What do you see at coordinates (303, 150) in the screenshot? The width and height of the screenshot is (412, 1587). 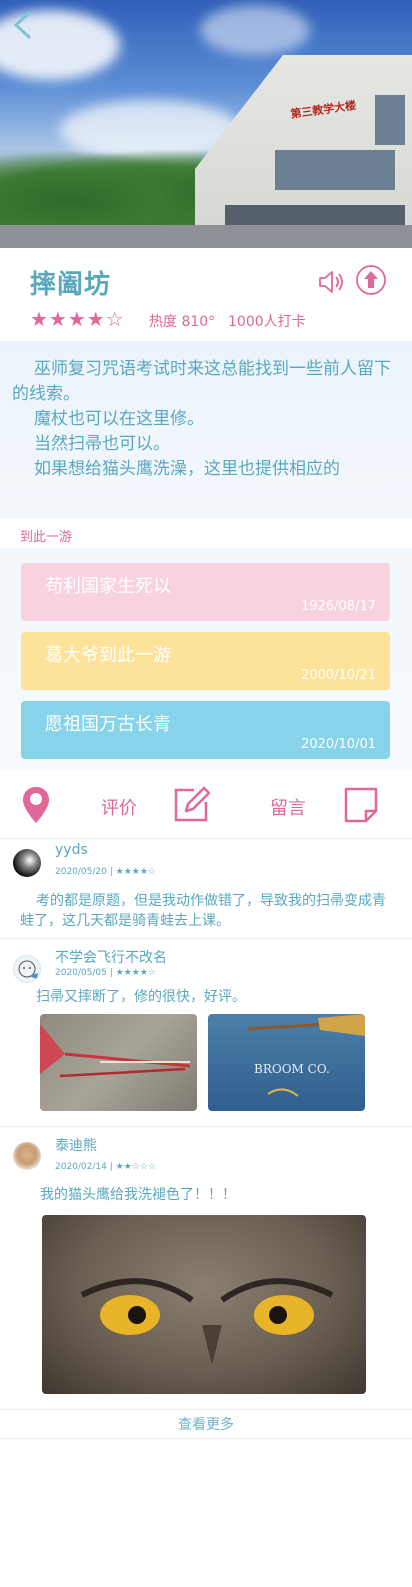 I see `building` at bounding box center [303, 150].